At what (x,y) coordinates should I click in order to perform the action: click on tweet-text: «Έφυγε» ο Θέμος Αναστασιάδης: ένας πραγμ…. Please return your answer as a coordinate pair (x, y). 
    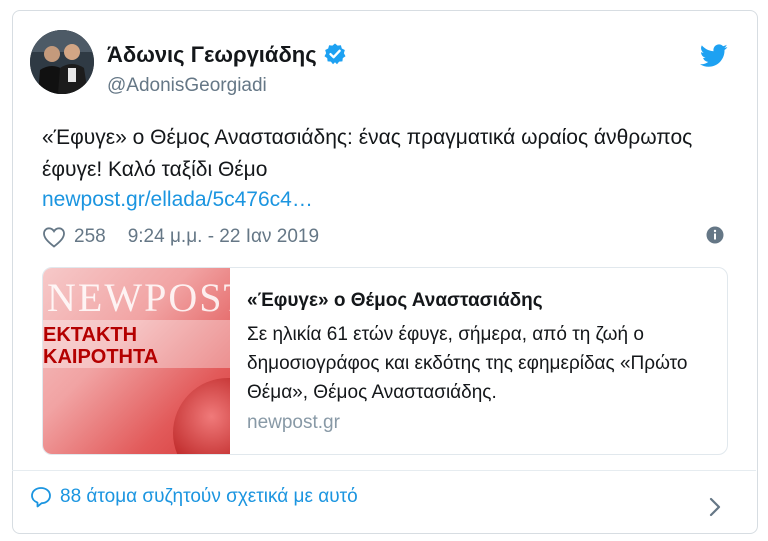
    Looking at the image, I should click on (367, 153).